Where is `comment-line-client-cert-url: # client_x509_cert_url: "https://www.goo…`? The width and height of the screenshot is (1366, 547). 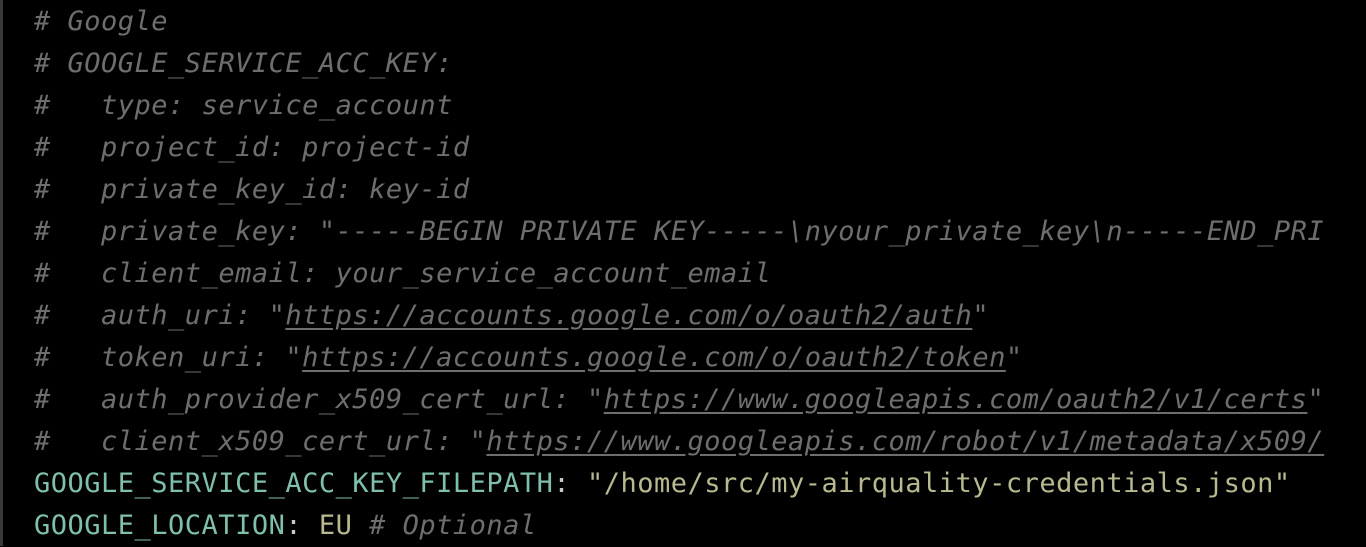 comment-line-client-cert-url: # client_x509_cert_url: "https://www.goo… is located at coordinates (679, 441).